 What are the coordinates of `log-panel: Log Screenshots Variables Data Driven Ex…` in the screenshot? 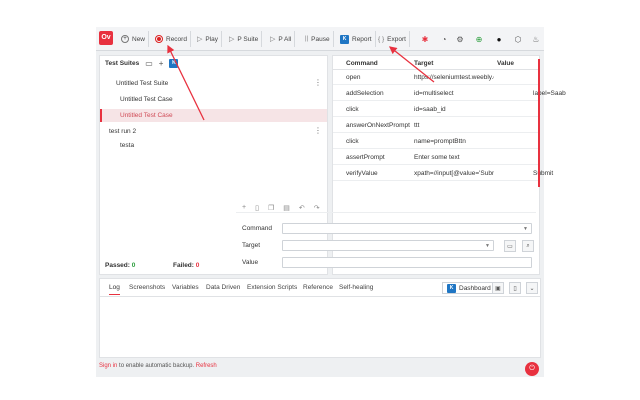 It's located at (320, 318).